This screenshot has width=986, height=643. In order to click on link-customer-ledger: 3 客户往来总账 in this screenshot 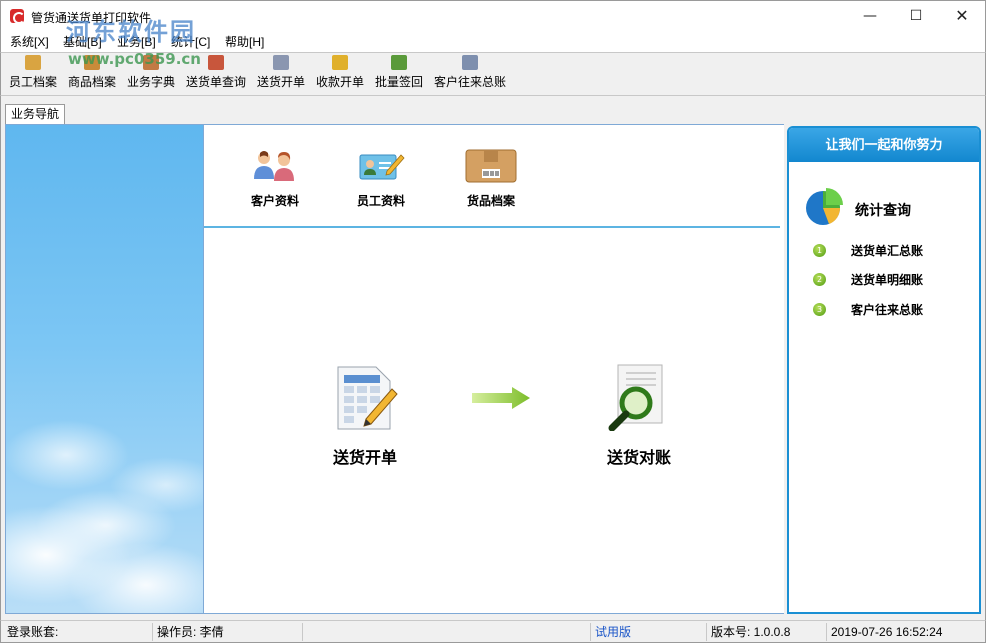, I will do `click(893, 310)`.